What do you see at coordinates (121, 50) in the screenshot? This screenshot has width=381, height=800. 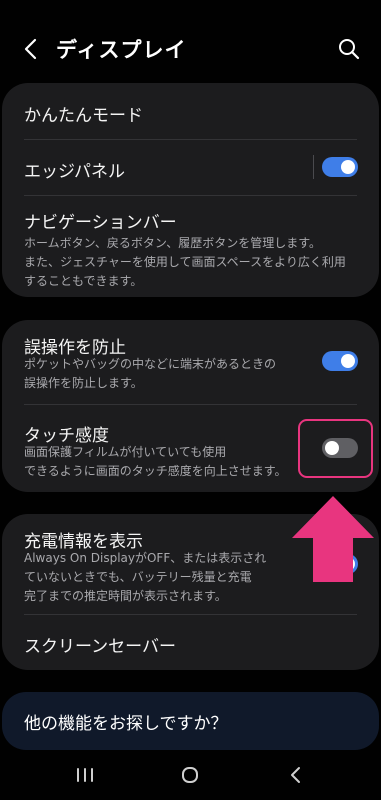 I see `page-title: ディスプレイ` at bounding box center [121, 50].